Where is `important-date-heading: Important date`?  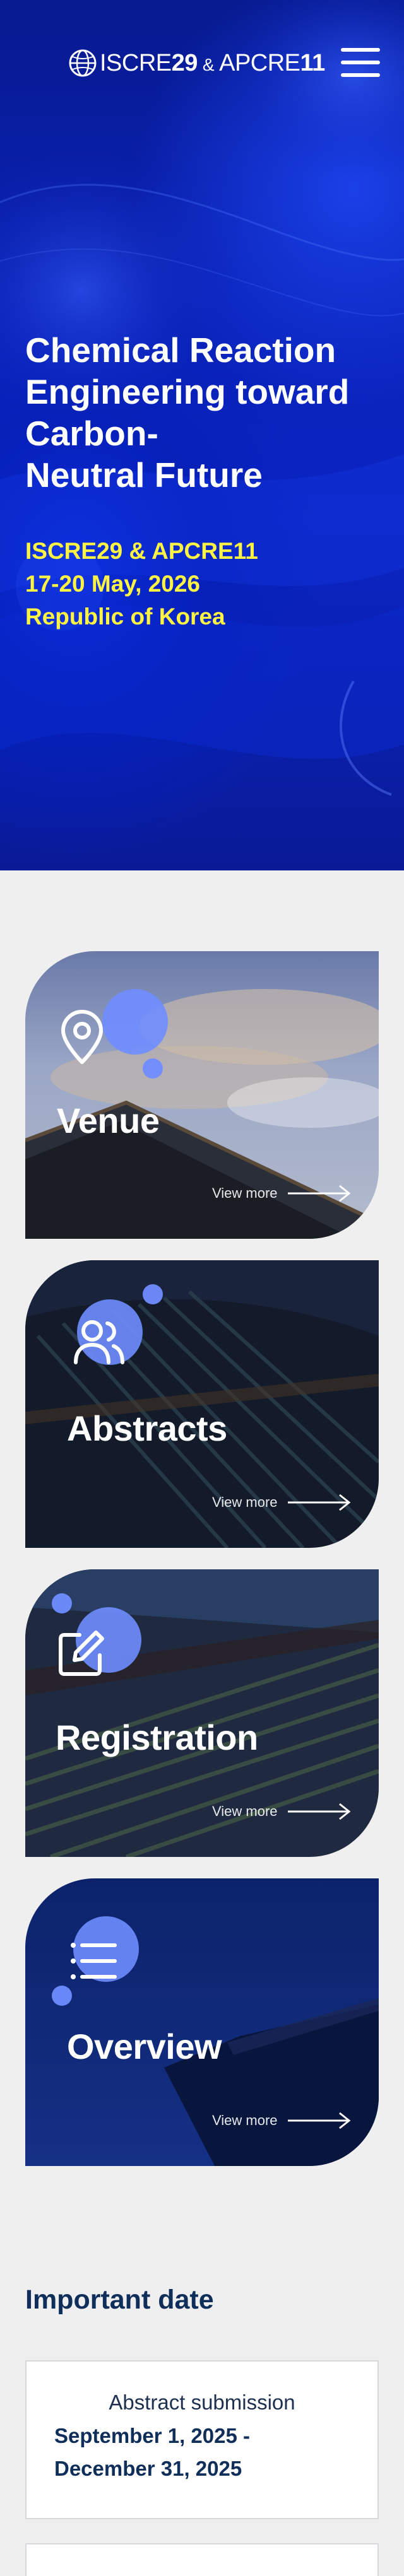 important-date-heading: Important date is located at coordinates (119, 2300).